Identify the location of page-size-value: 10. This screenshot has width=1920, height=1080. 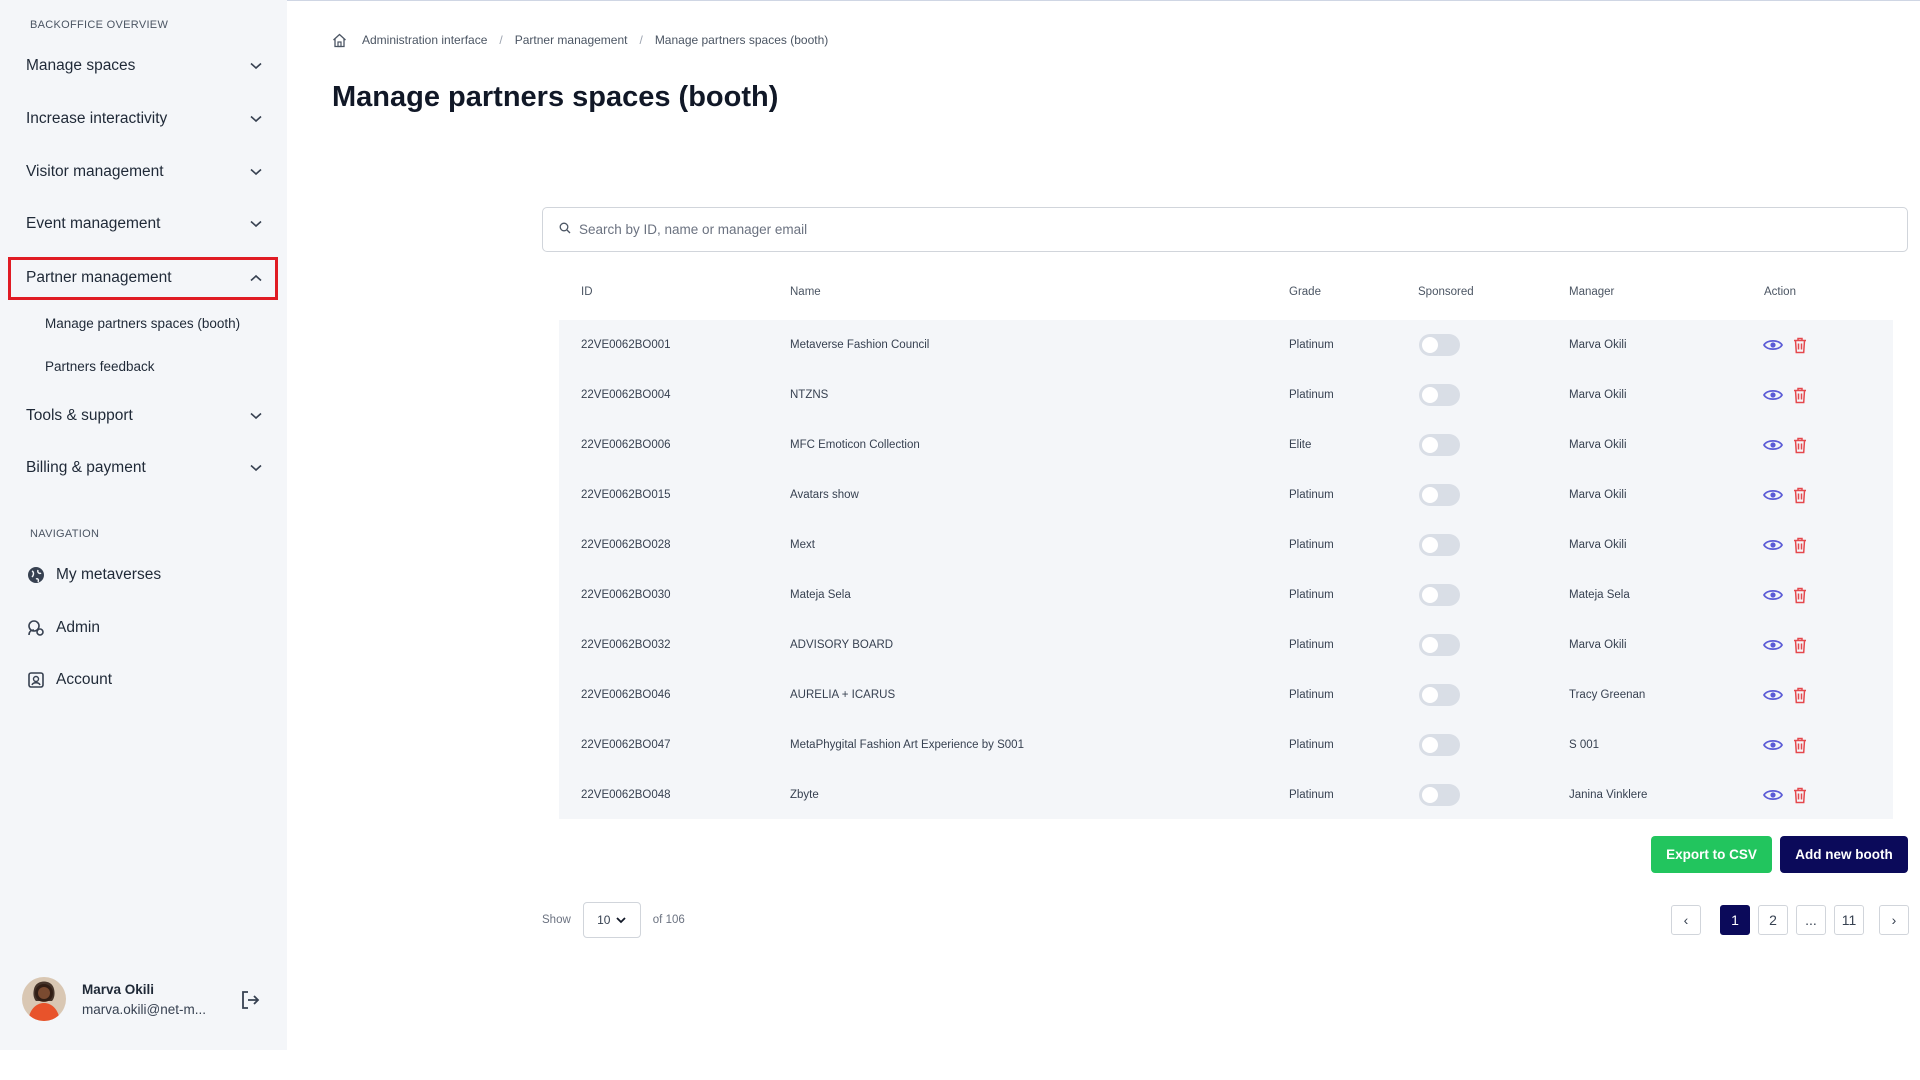
(604, 920).